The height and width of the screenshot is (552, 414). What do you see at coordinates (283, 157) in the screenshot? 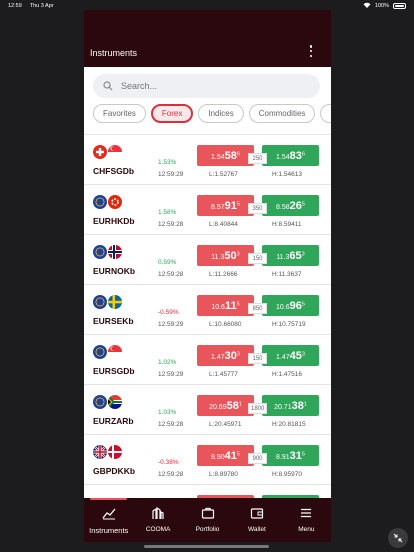
I see `ask-price-prefix: 1.54` at bounding box center [283, 157].